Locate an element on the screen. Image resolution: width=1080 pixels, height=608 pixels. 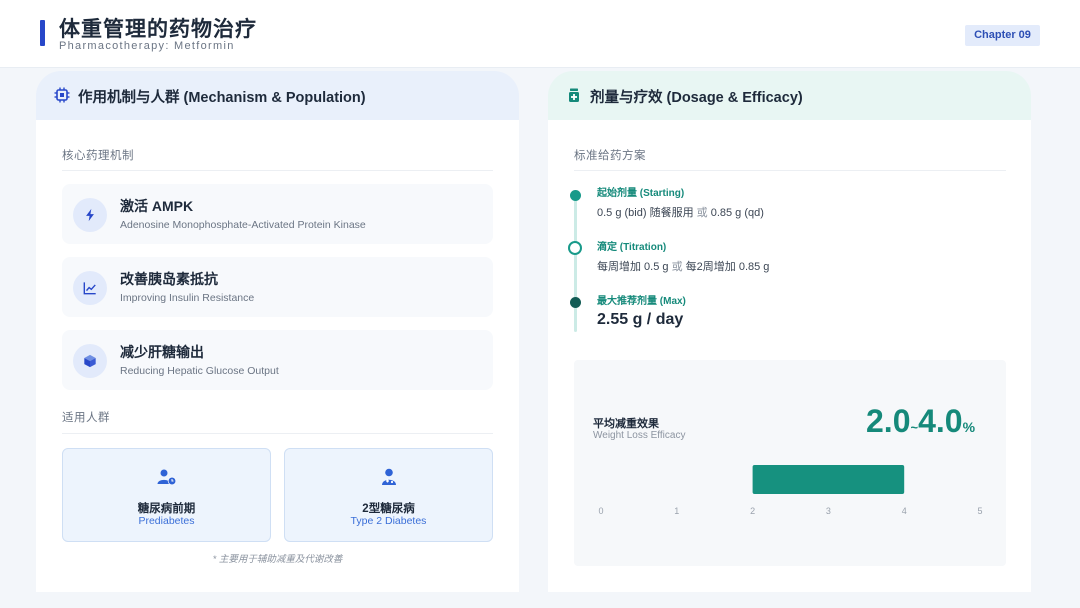
step-desc-part: 0.5 g (bid) 随餐服用 is located at coordinates (645, 213).